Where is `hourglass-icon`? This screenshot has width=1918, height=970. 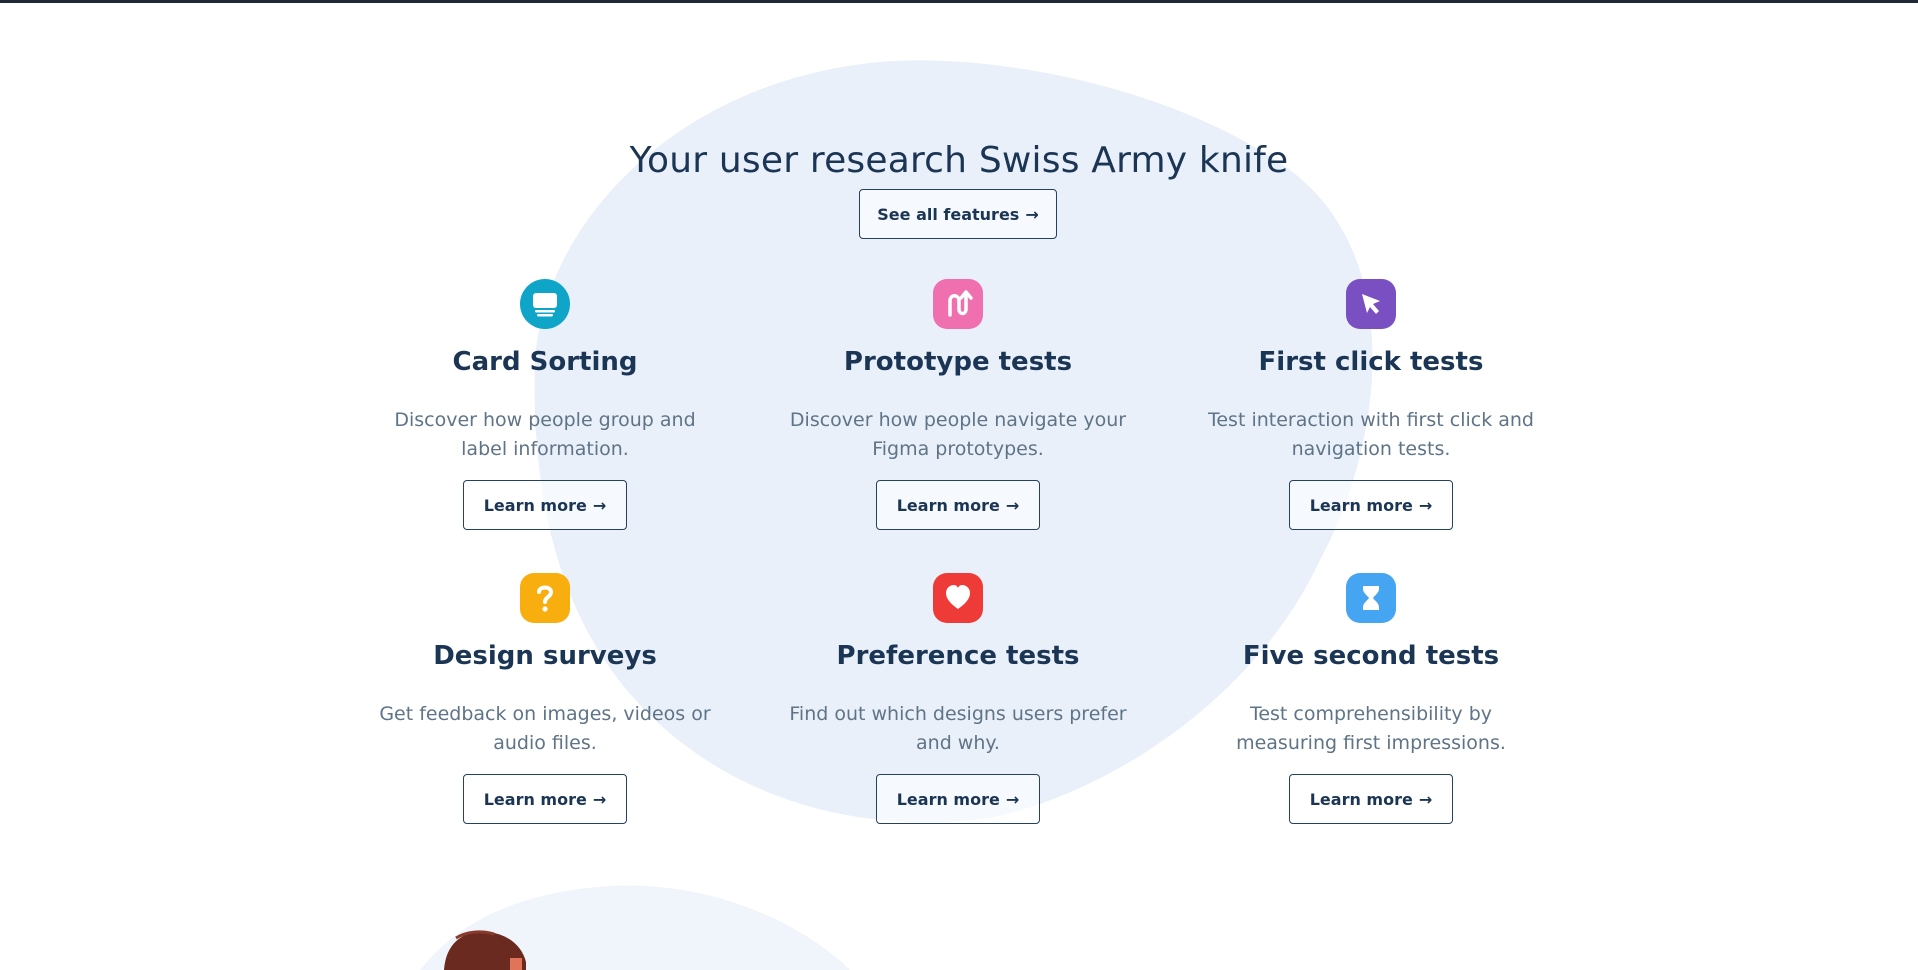 hourglass-icon is located at coordinates (1371, 598).